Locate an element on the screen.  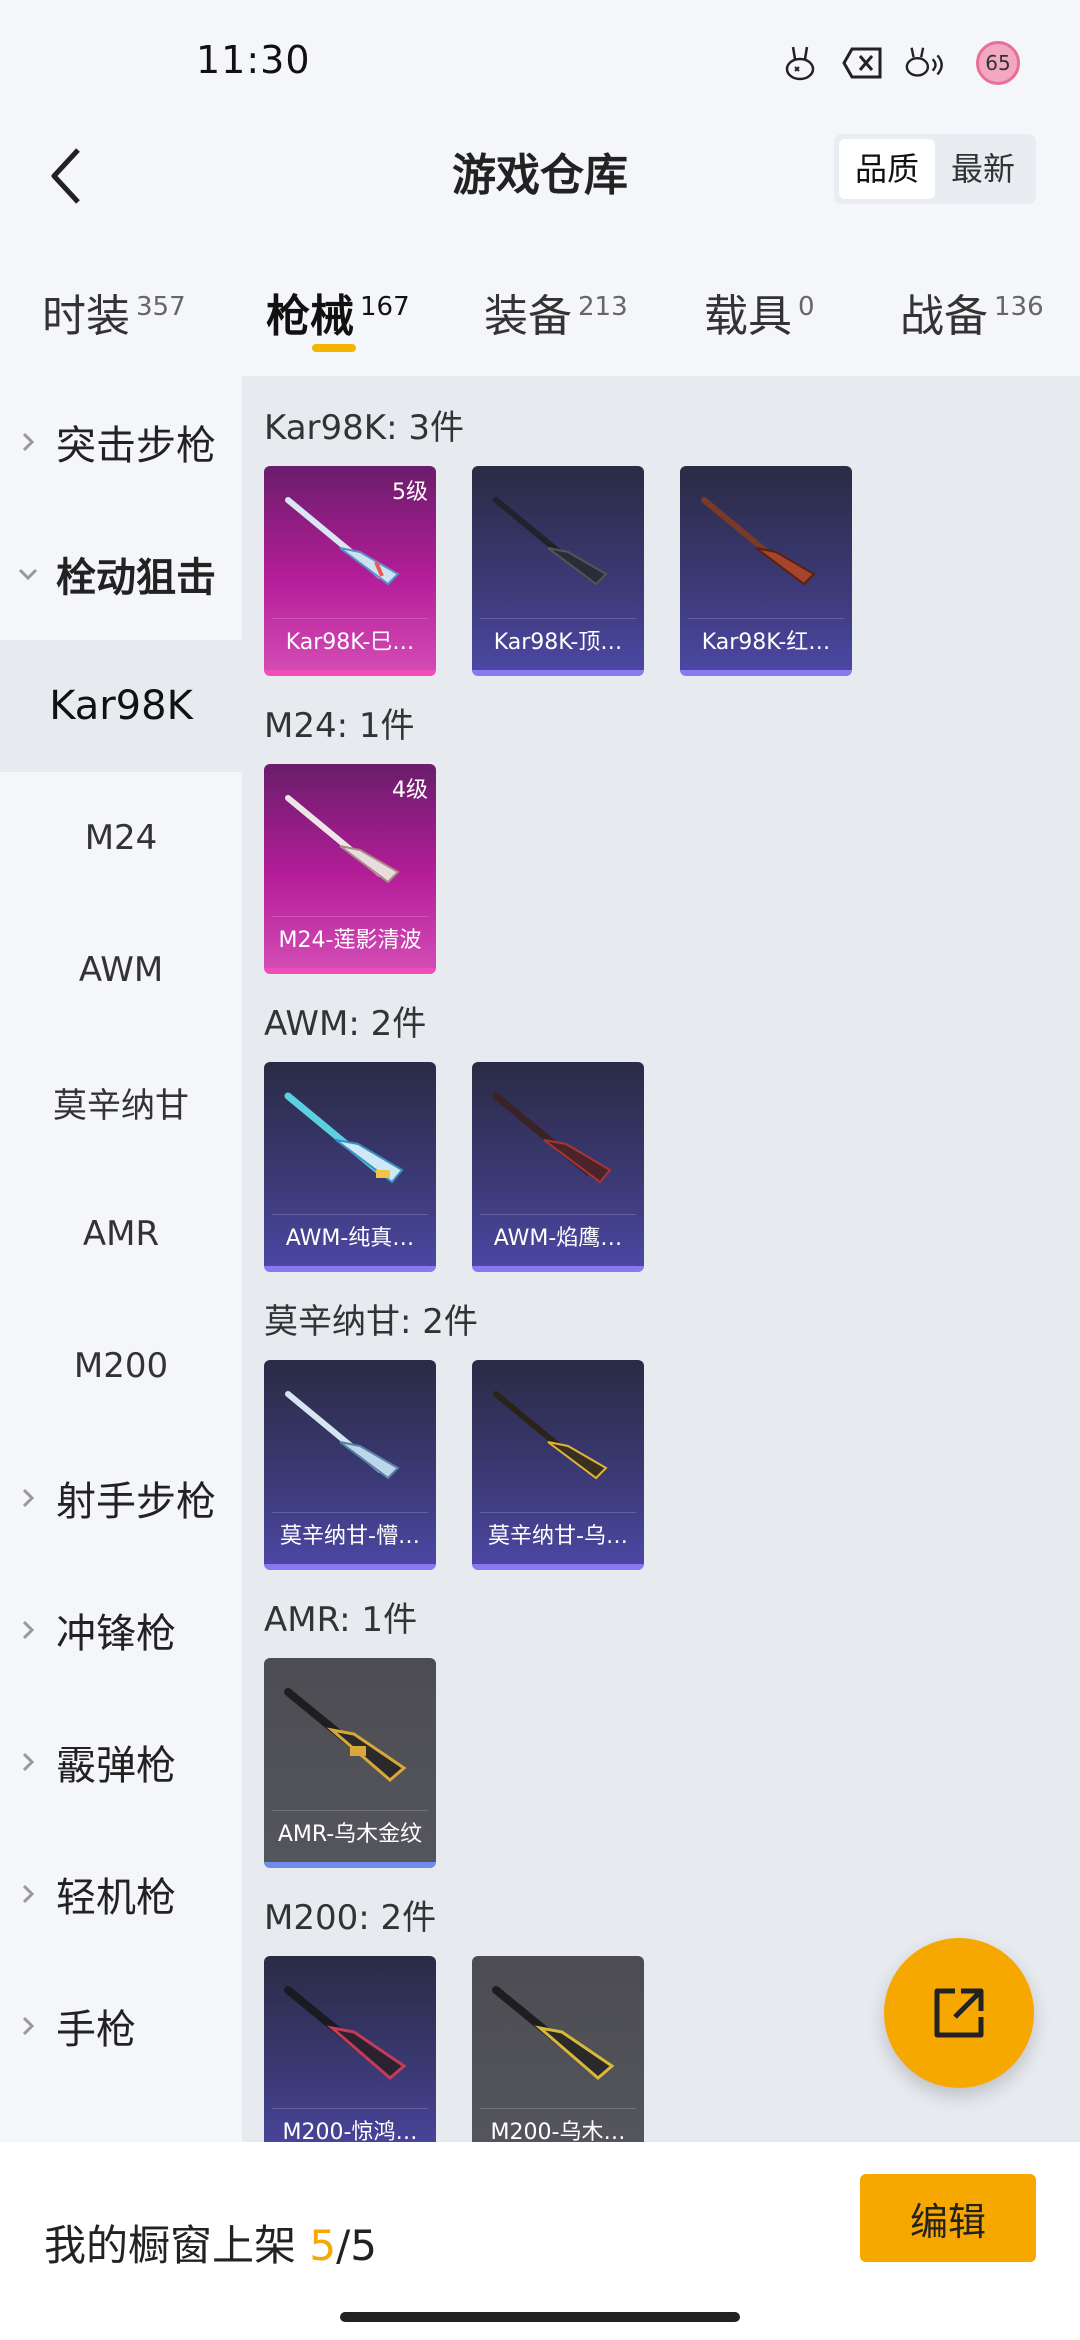
tab-label: 时装 is located at coordinates (86, 316).